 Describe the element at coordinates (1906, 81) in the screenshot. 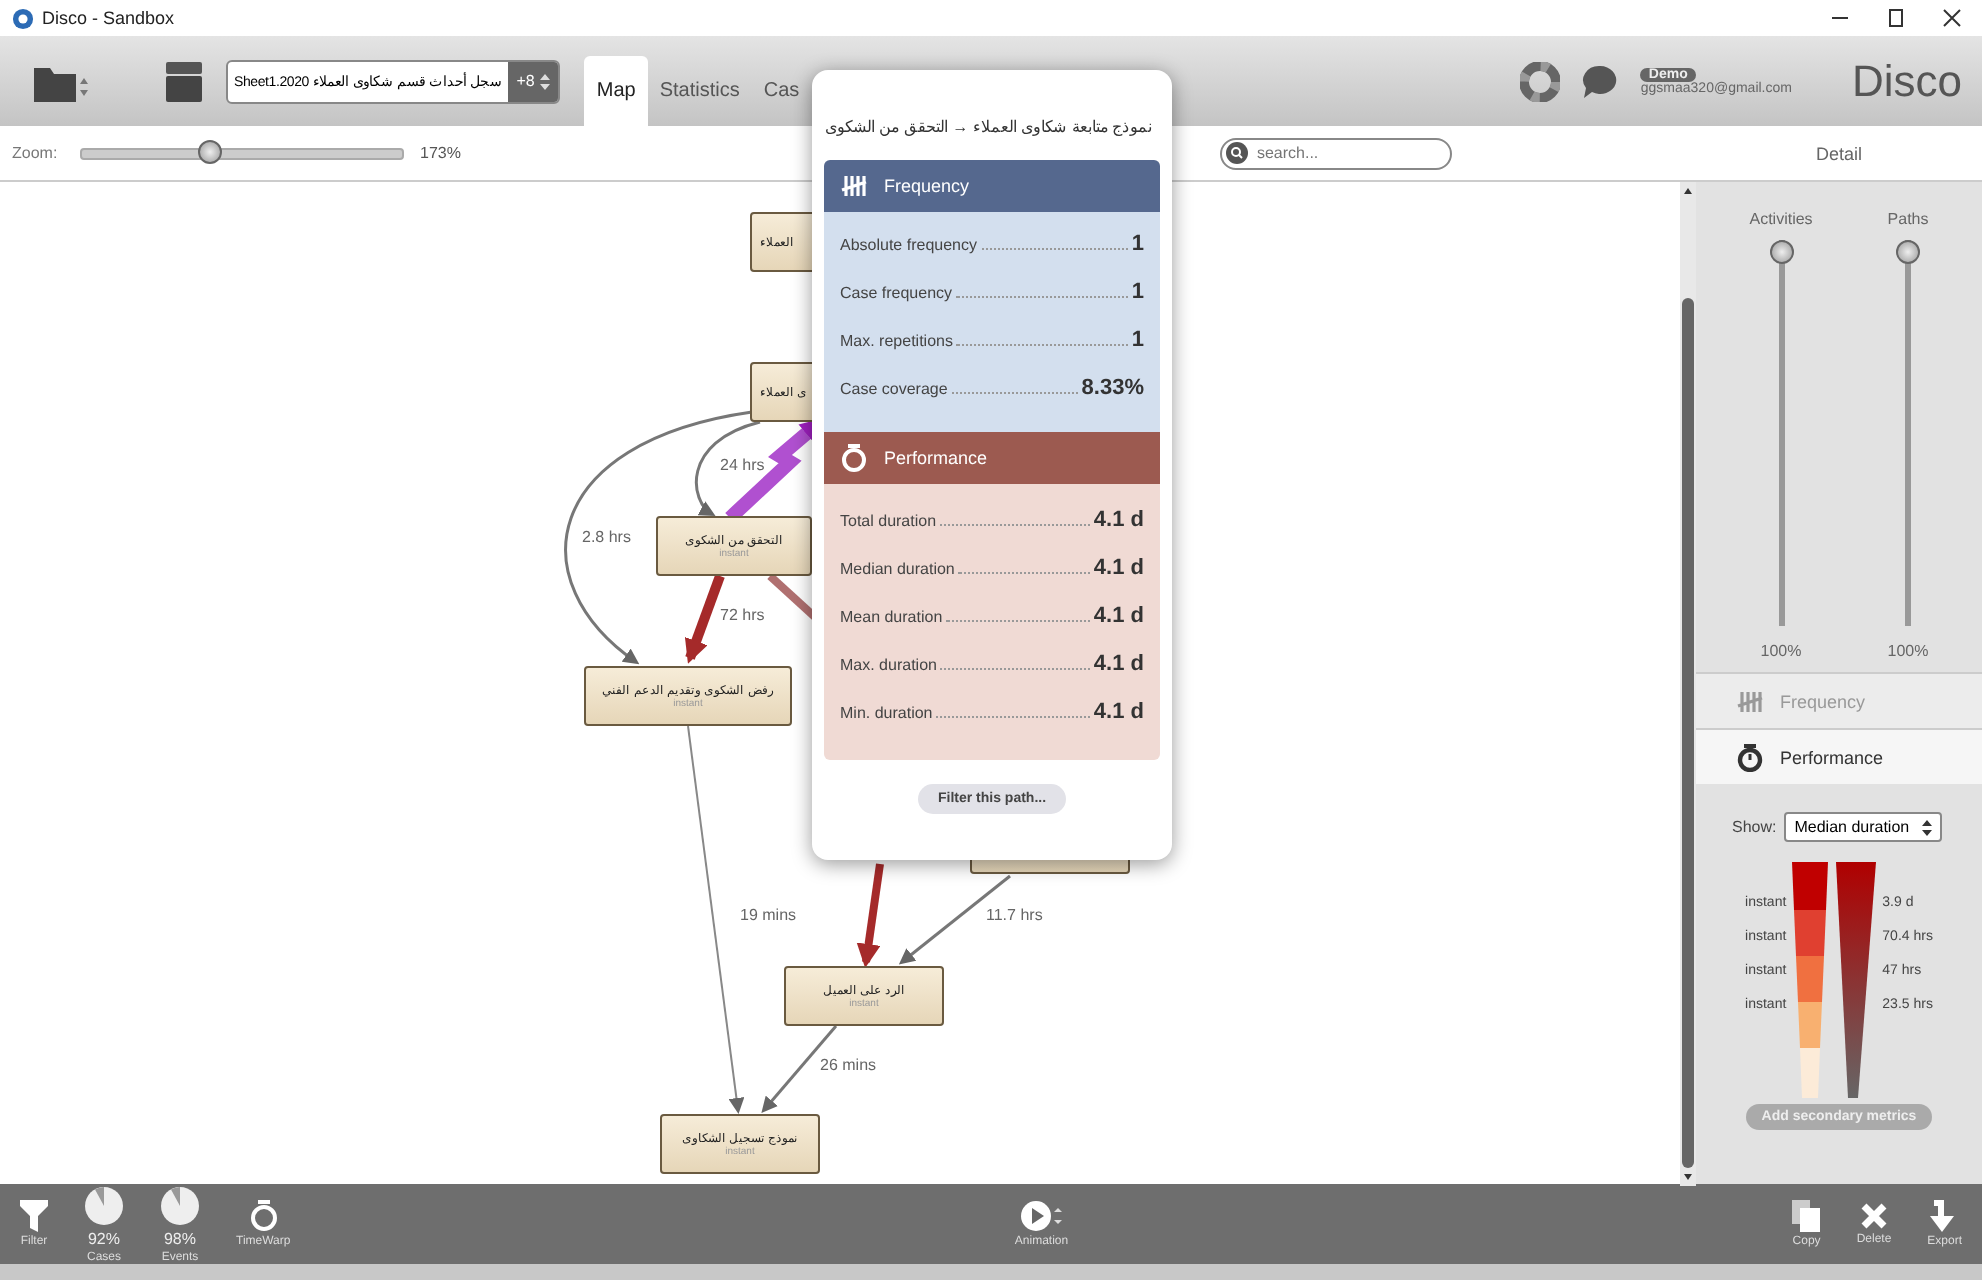

I see `app-logo: Disco` at that location.